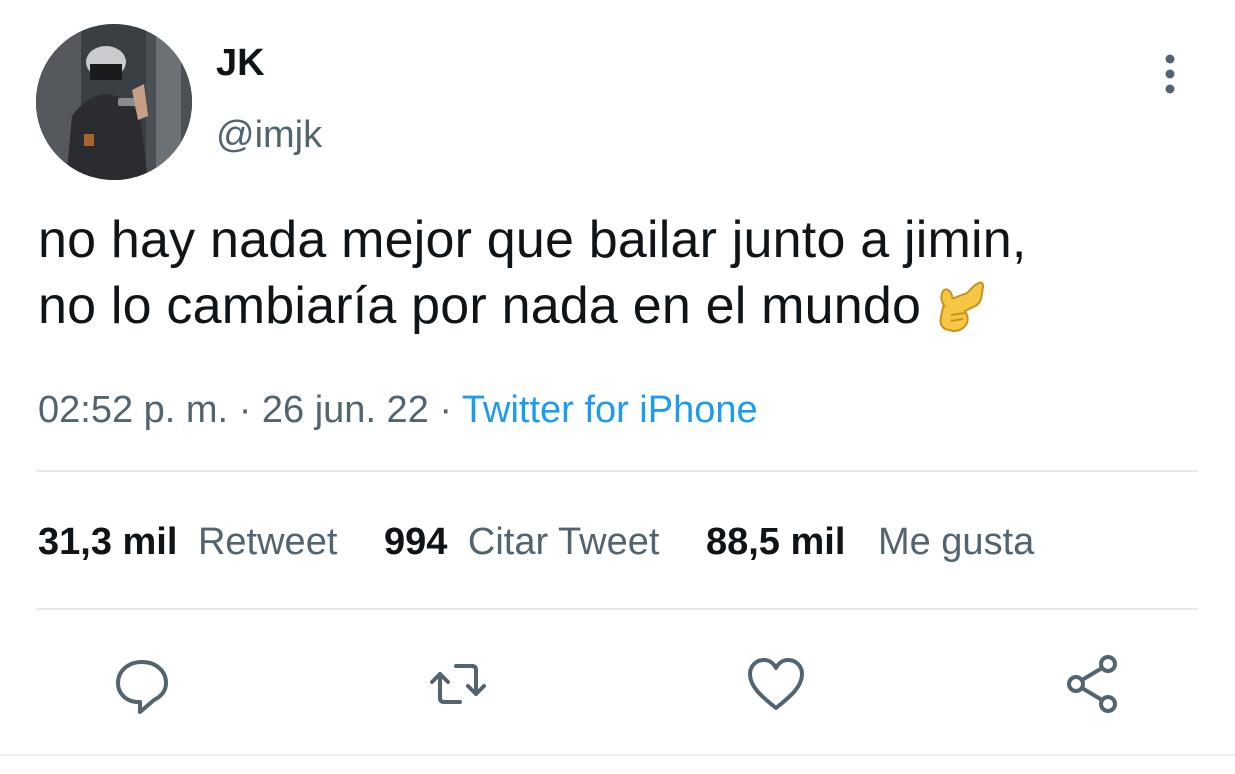 The width and height of the screenshot is (1235, 774). I want to click on display-name: JK, so click(240, 63).